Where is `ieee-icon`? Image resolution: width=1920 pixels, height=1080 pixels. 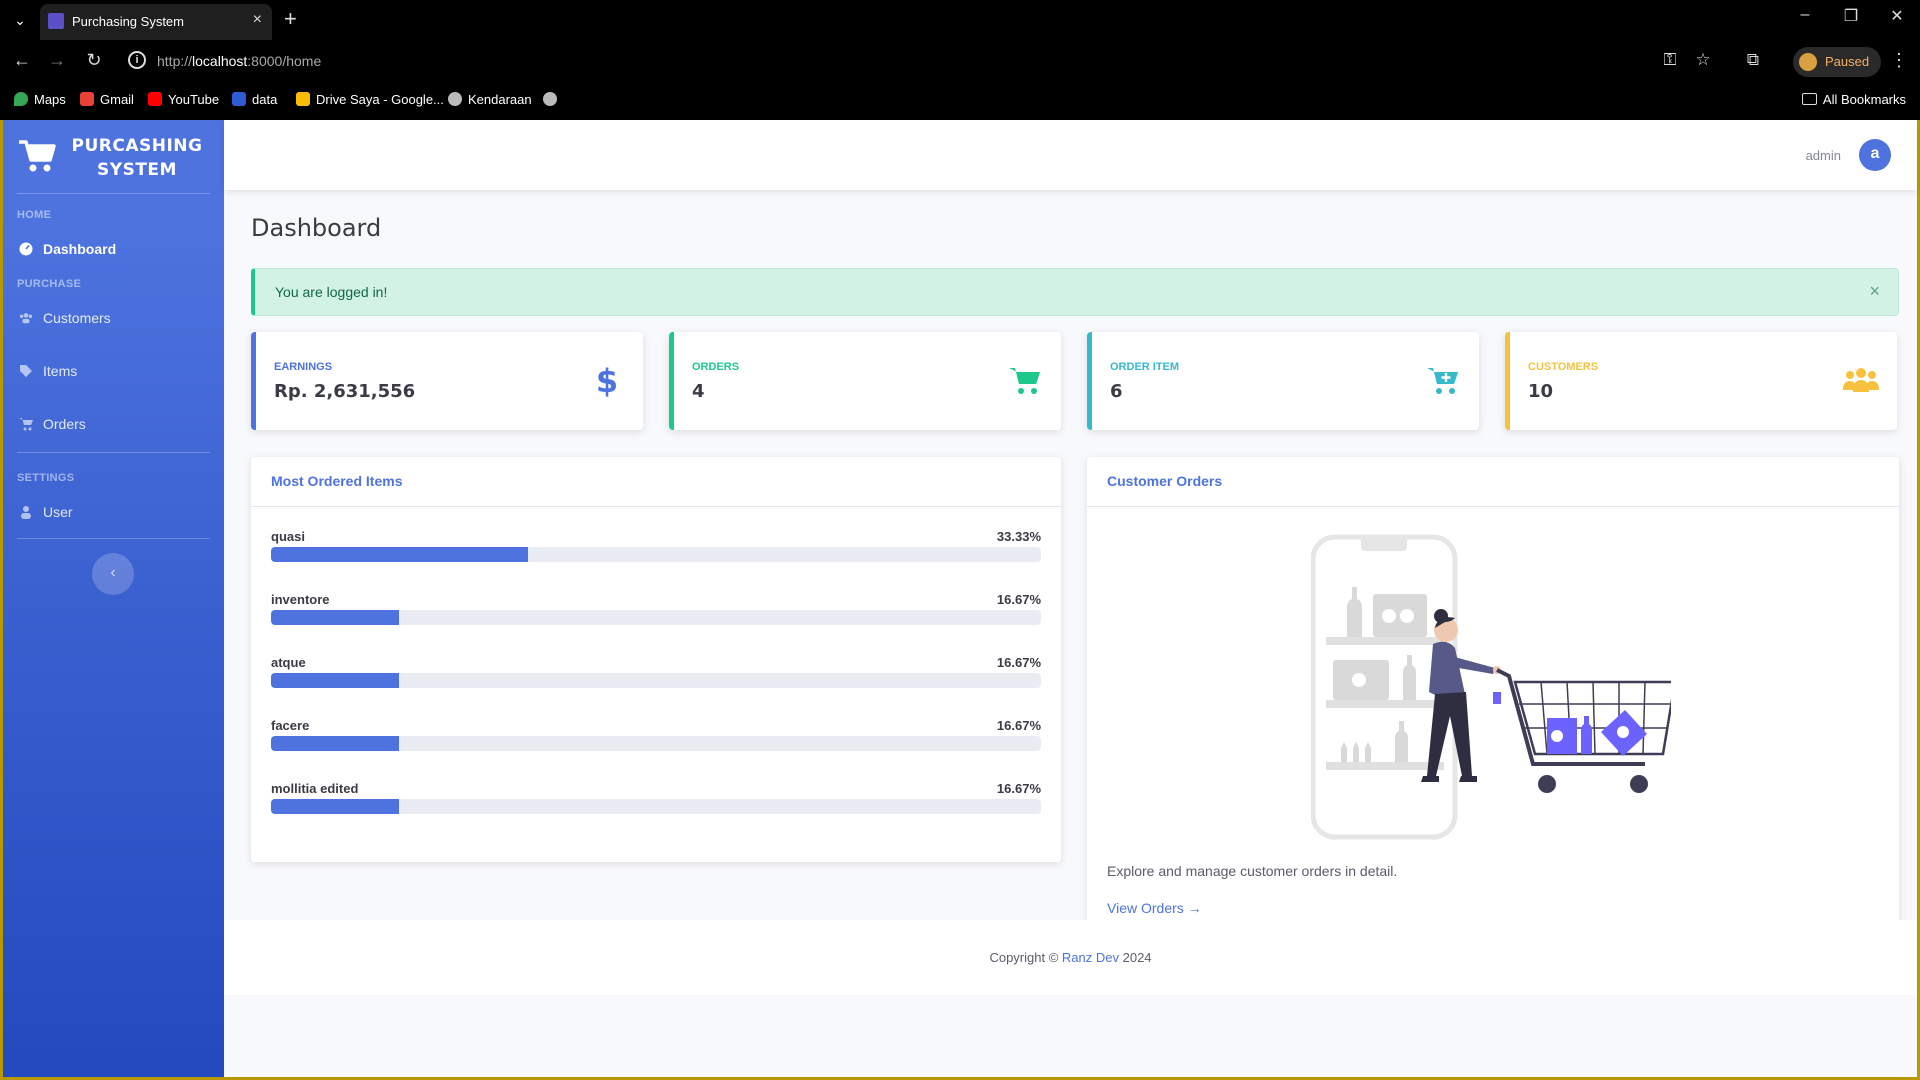 ieee-icon is located at coordinates (239, 99).